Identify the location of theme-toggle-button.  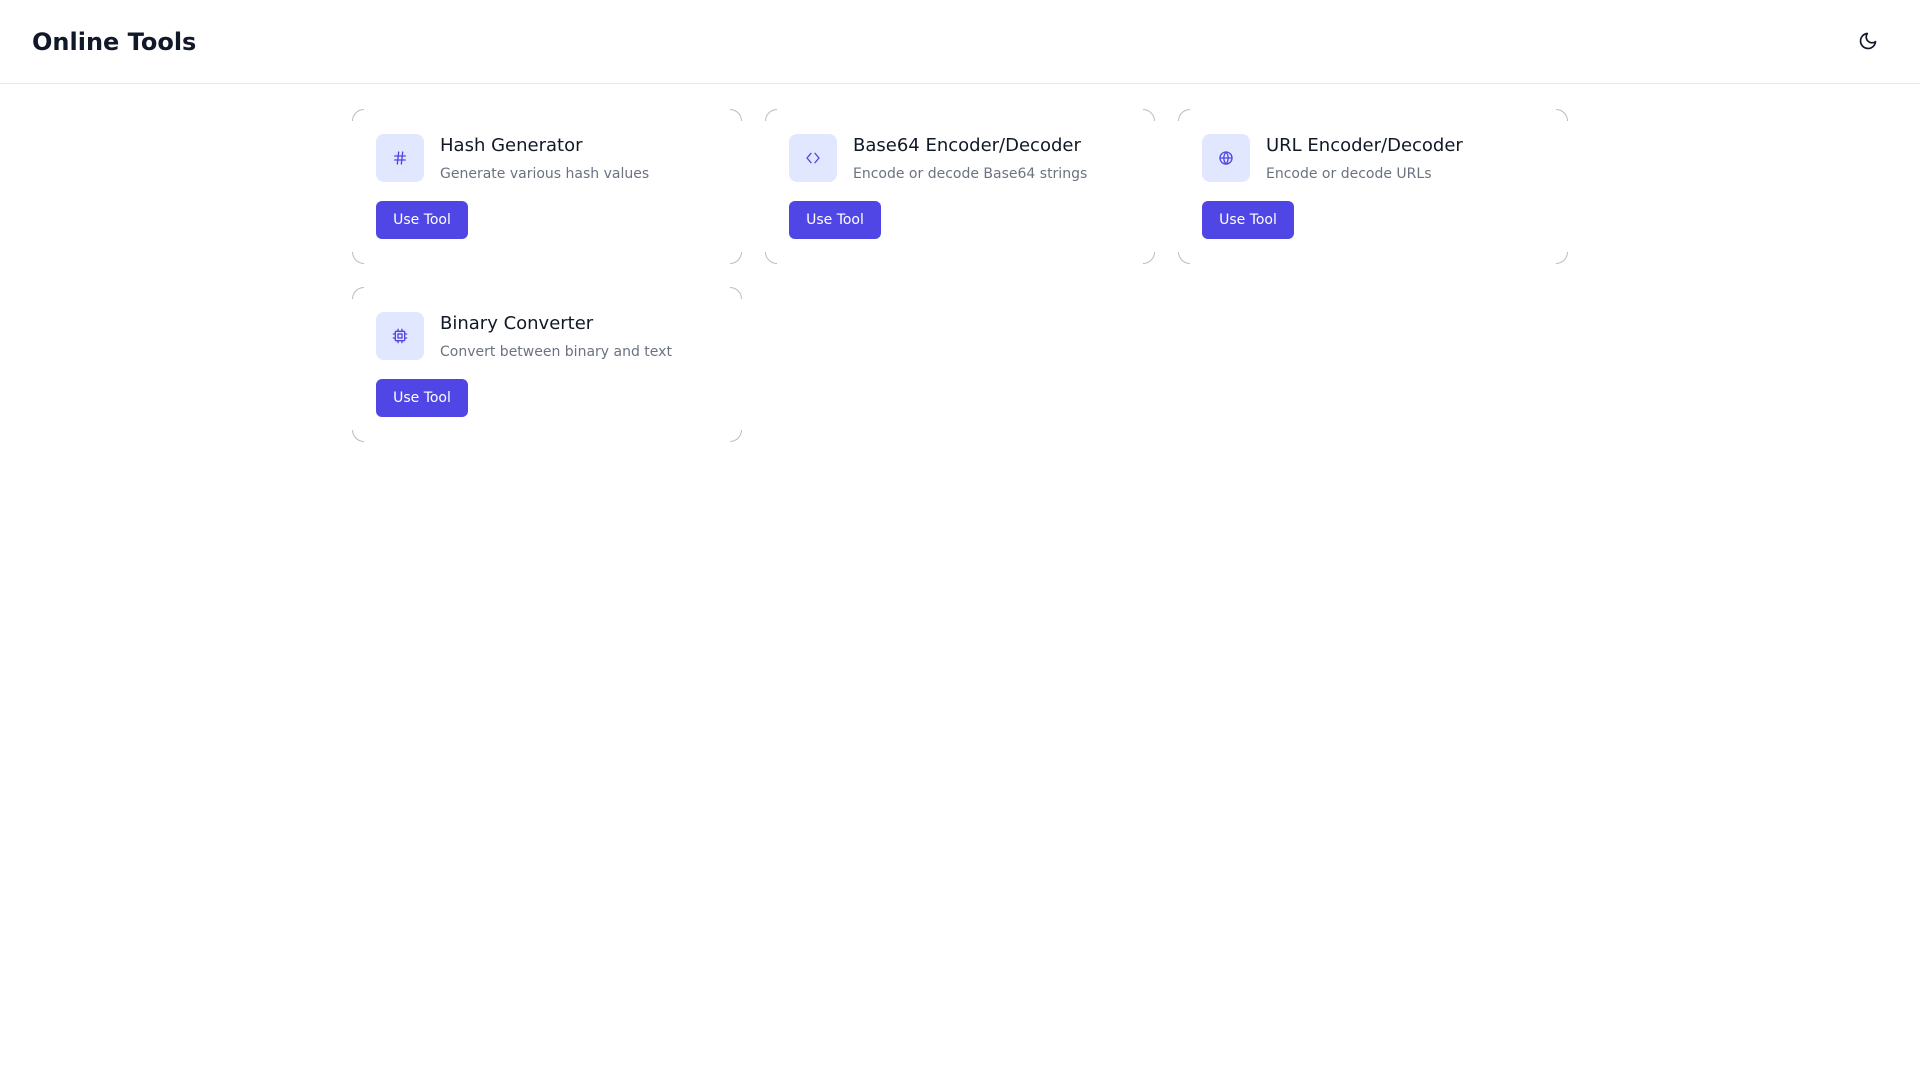
(1868, 42).